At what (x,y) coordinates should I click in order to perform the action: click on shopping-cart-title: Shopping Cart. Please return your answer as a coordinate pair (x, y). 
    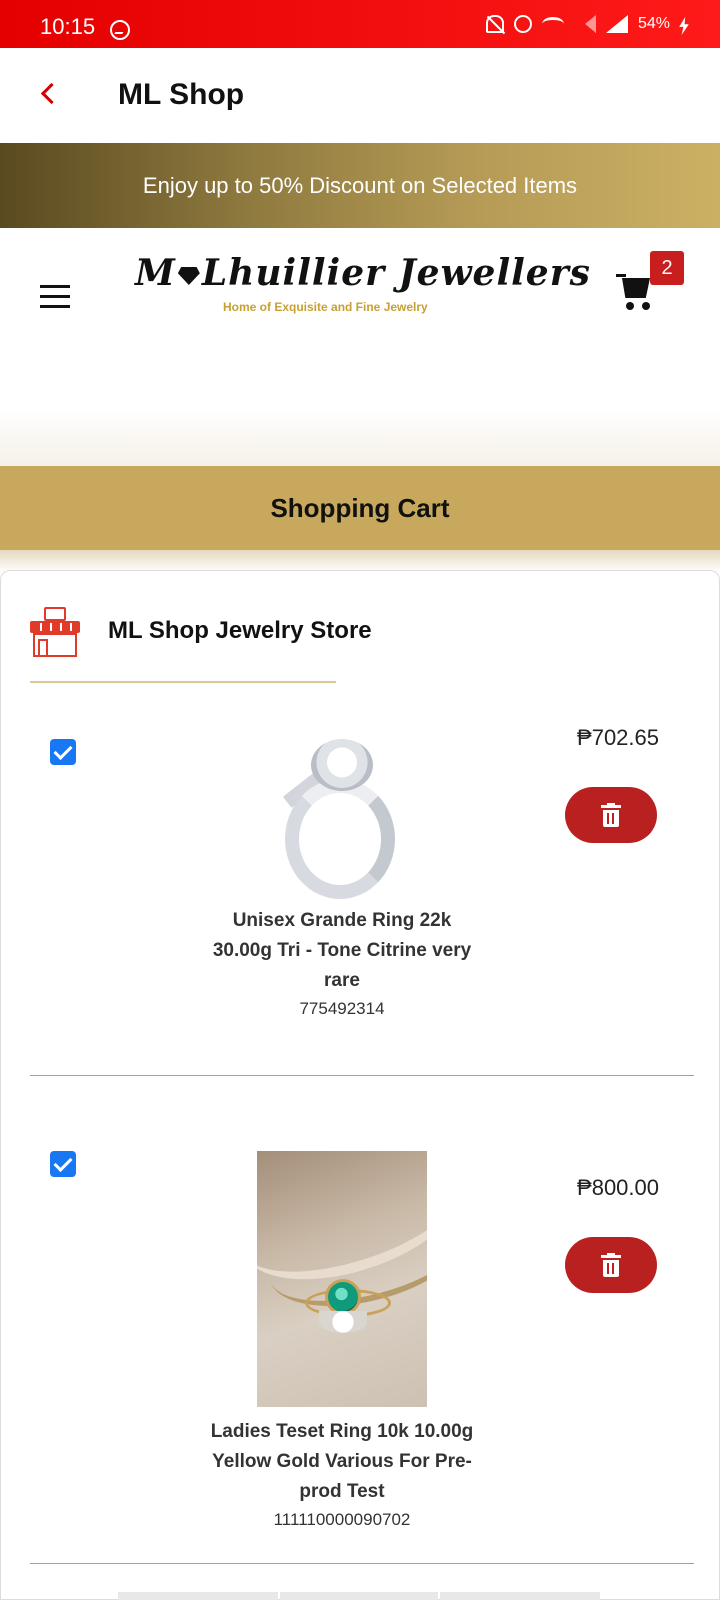
    Looking at the image, I should click on (360, 507).